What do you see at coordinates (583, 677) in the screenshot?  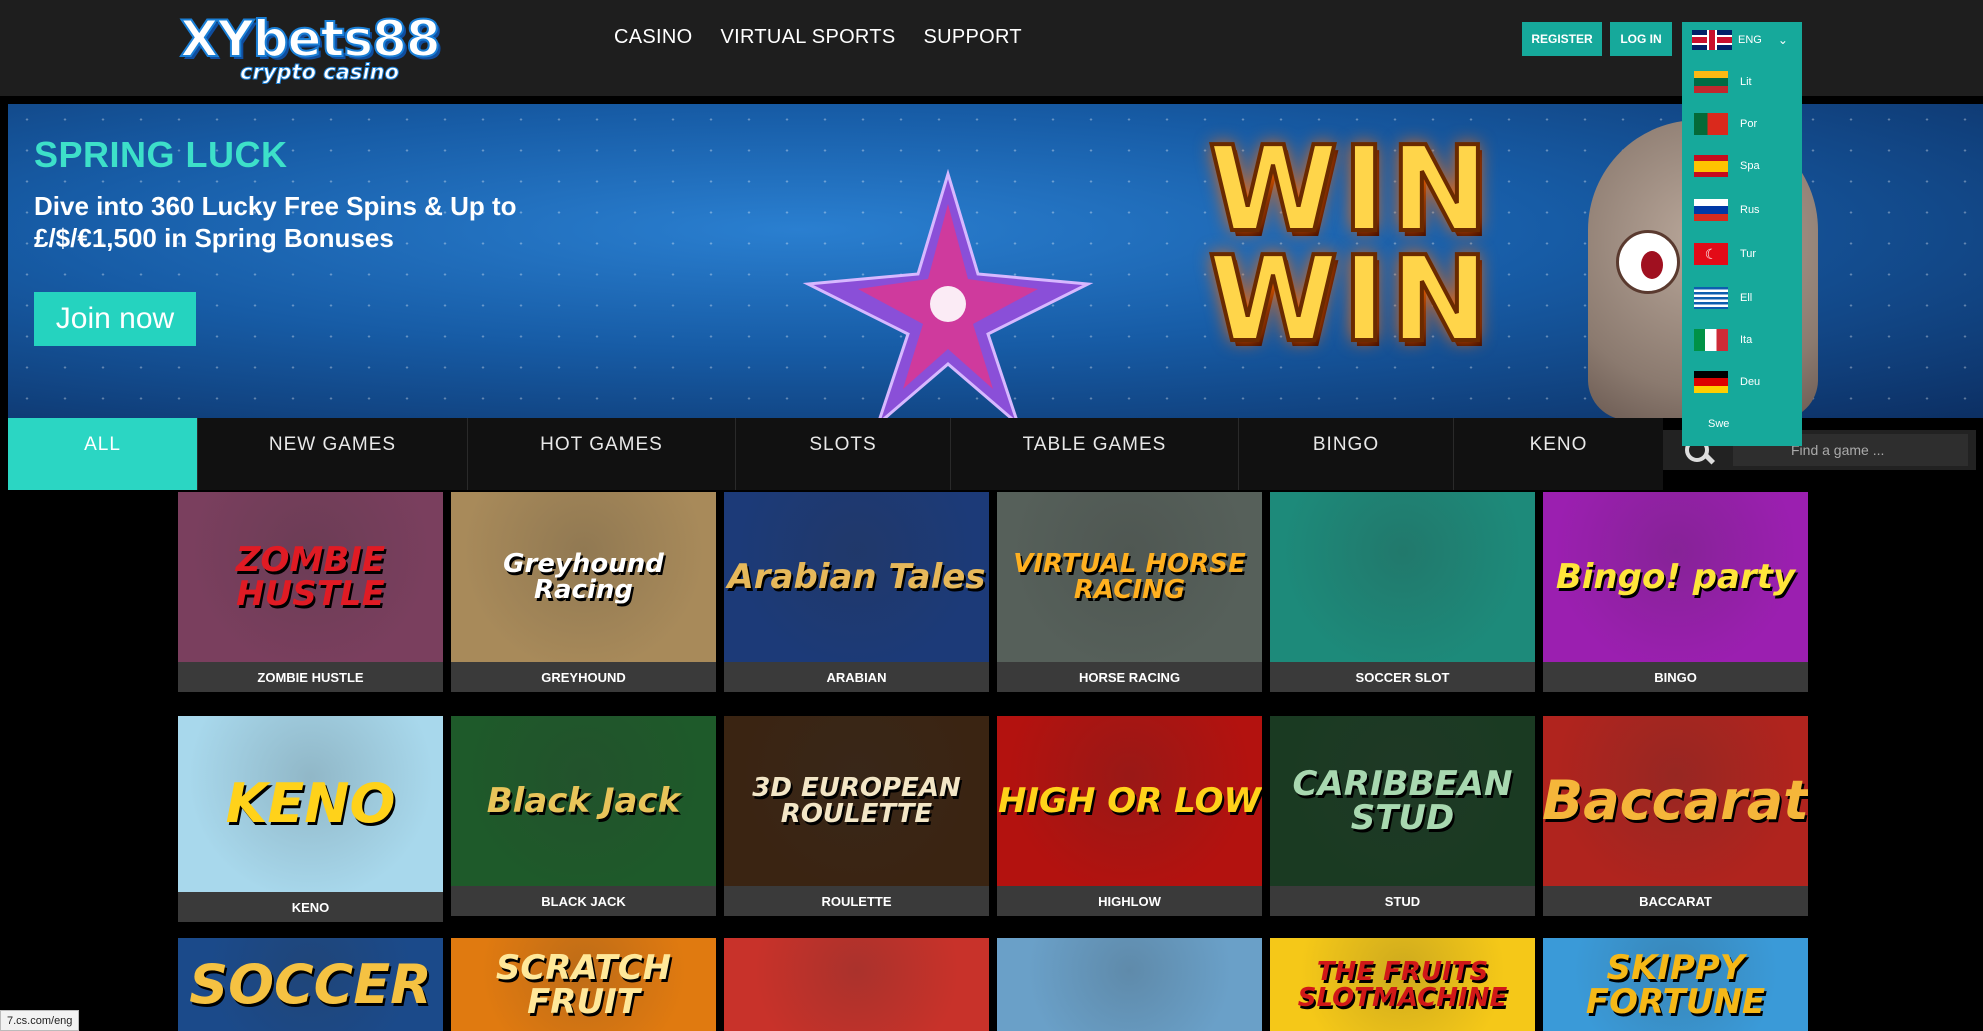 I see `game-label: GREYHOUND` at bounding box center [583, 677].